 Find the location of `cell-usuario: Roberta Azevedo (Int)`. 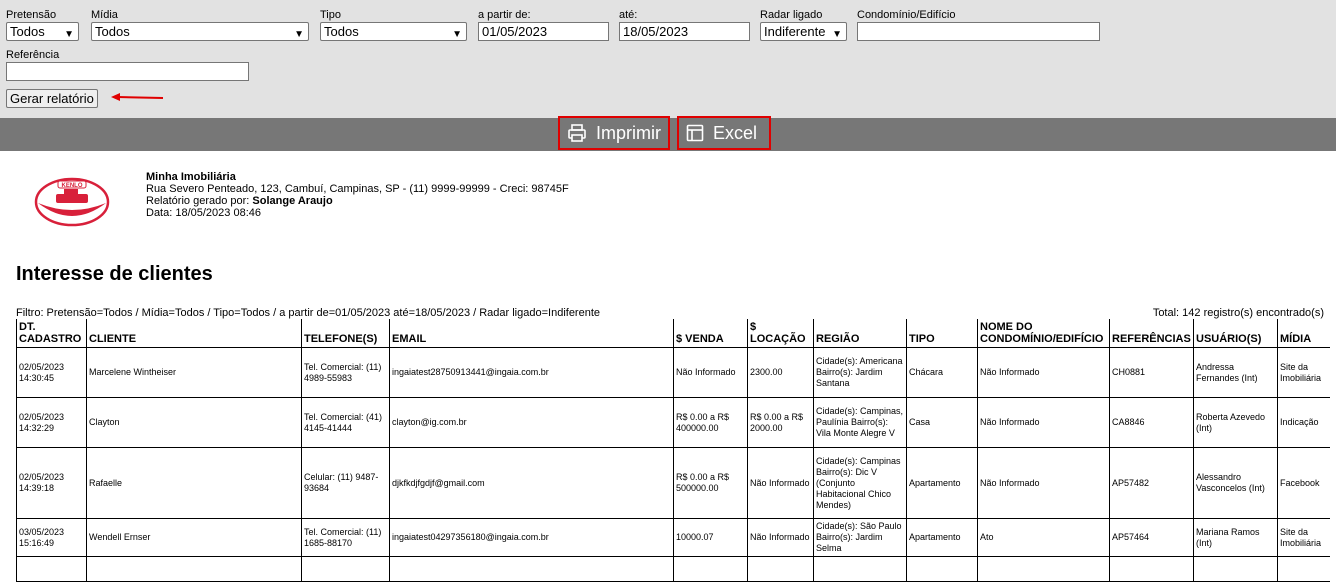

cell-usuario: Roberta Azevedo (Int) is located at coordinates (1235, 422).